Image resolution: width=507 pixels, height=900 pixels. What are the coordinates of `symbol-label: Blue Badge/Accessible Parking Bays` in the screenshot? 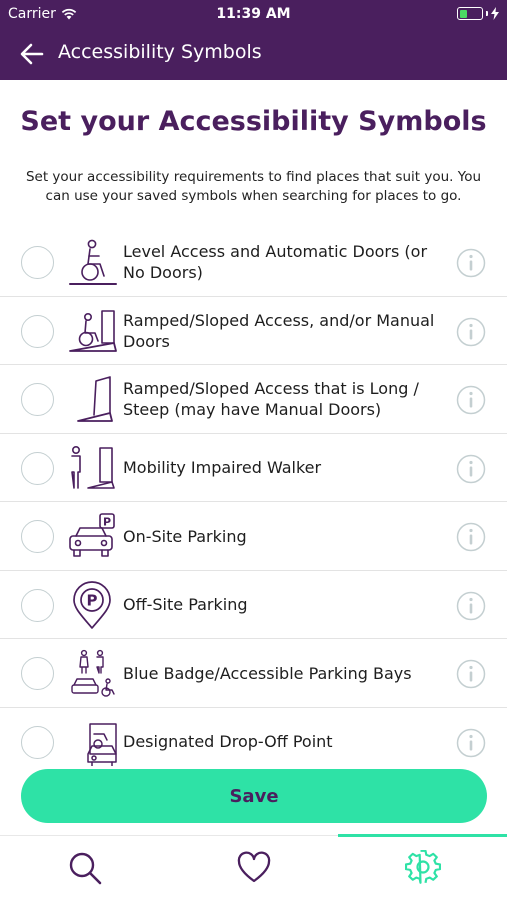 It's located at (267, 673).